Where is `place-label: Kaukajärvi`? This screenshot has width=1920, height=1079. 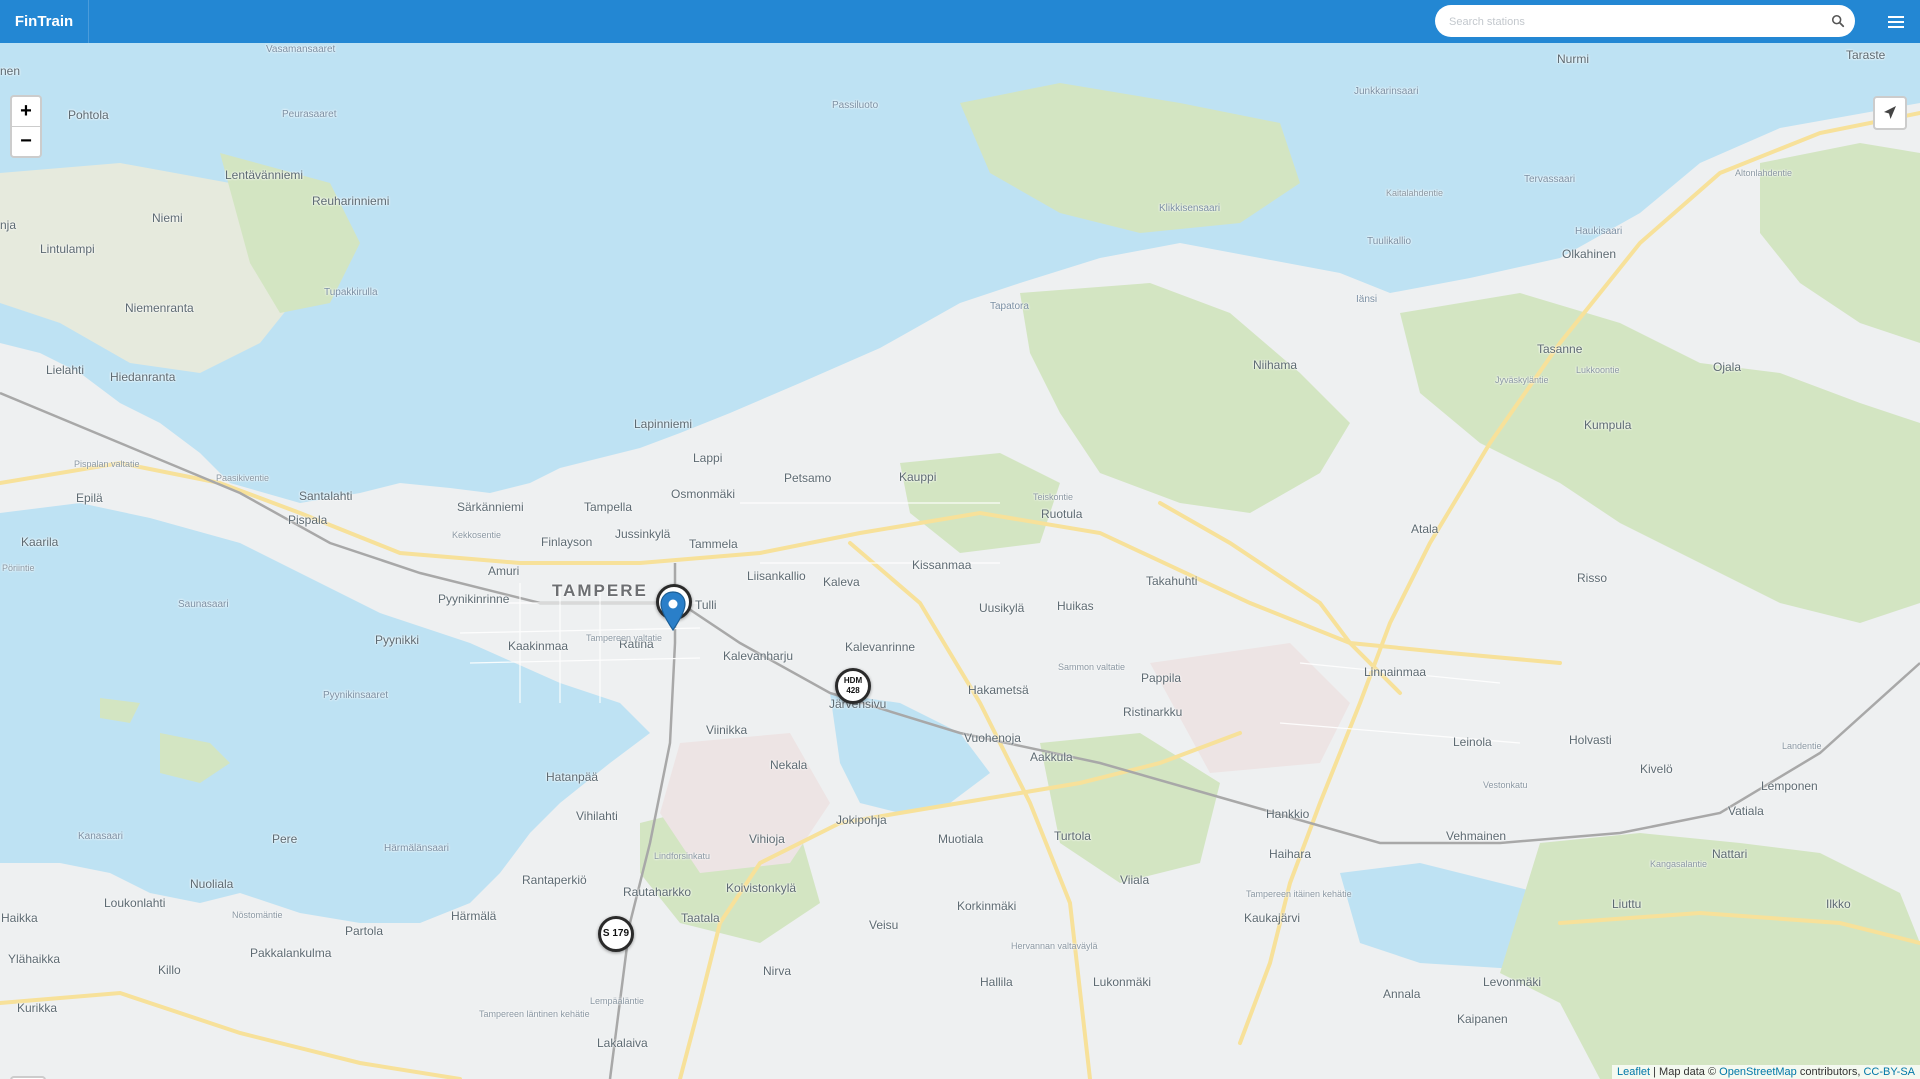
place-label: Kaukajärvi is located at coordinates (1272, 918).